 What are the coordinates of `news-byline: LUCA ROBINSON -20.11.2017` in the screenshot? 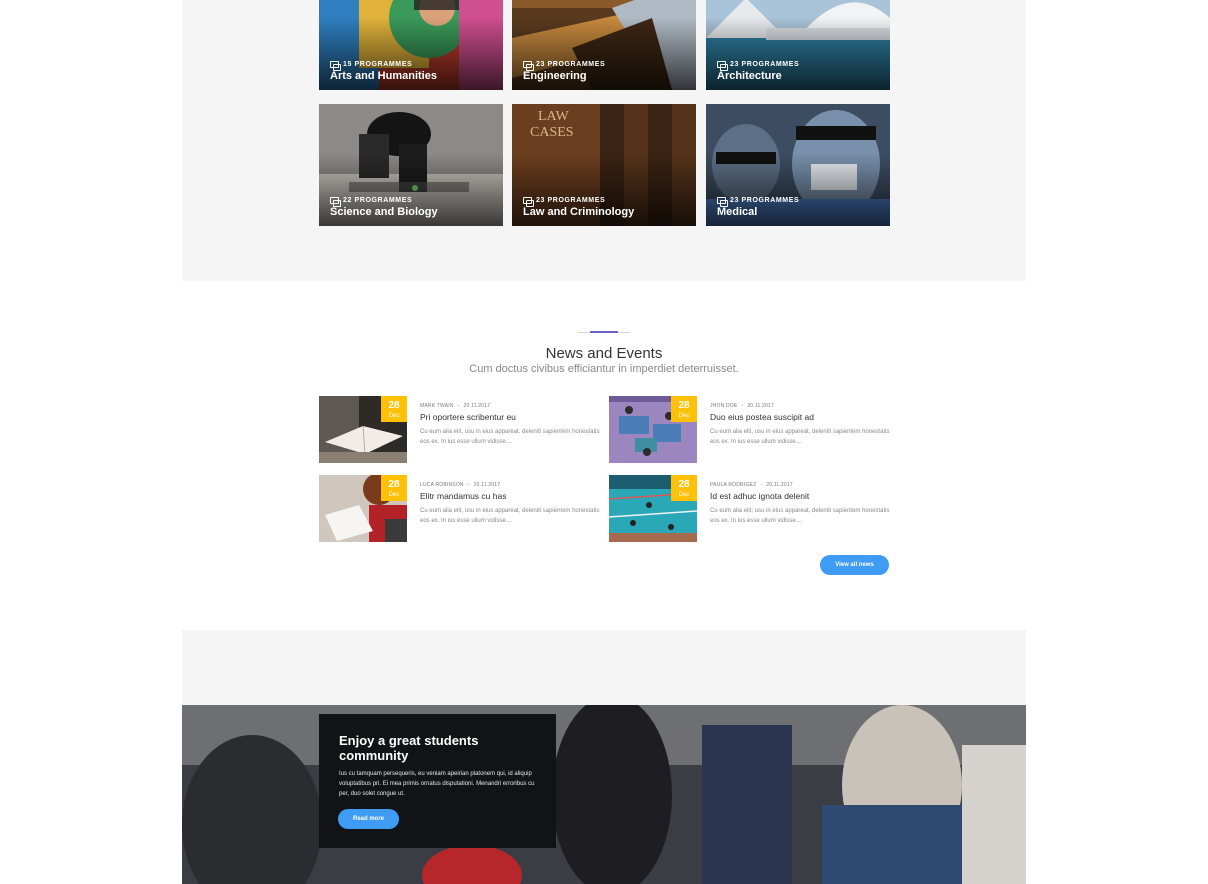 It's located at (460, 485).